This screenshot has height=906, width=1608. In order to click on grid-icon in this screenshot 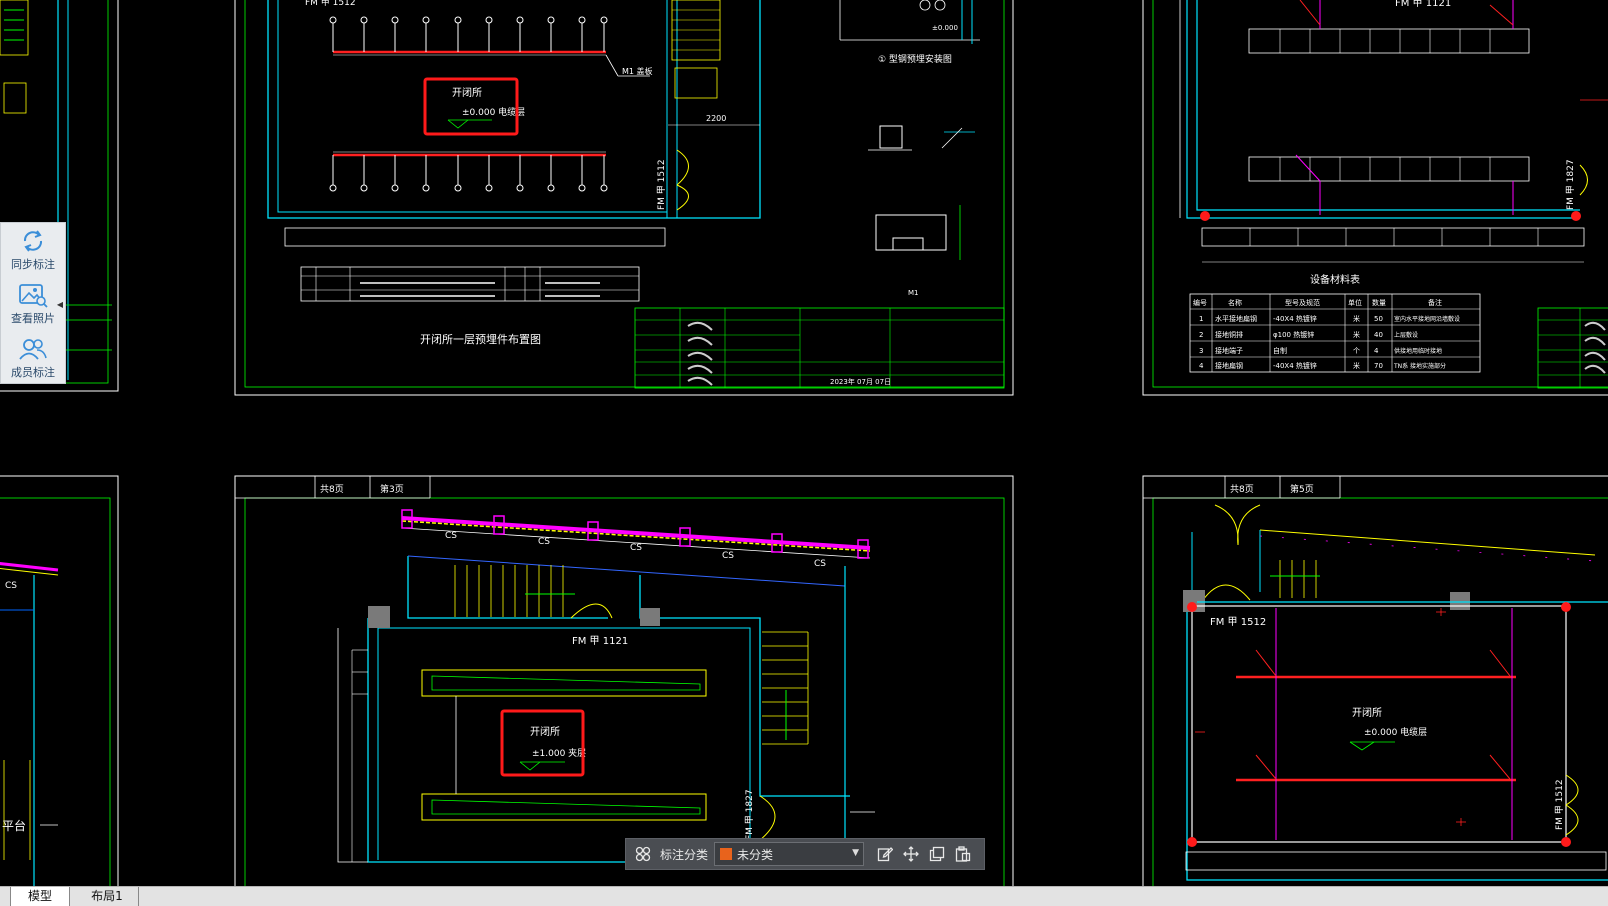, I will do `click(643, 854)`.